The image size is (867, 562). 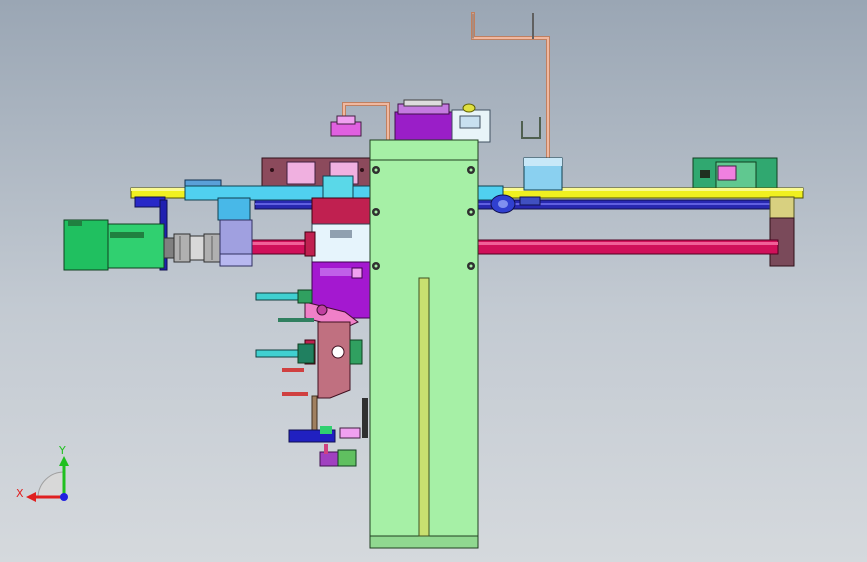 I want to click on sensor-block-left, so click(x=346, y=126).